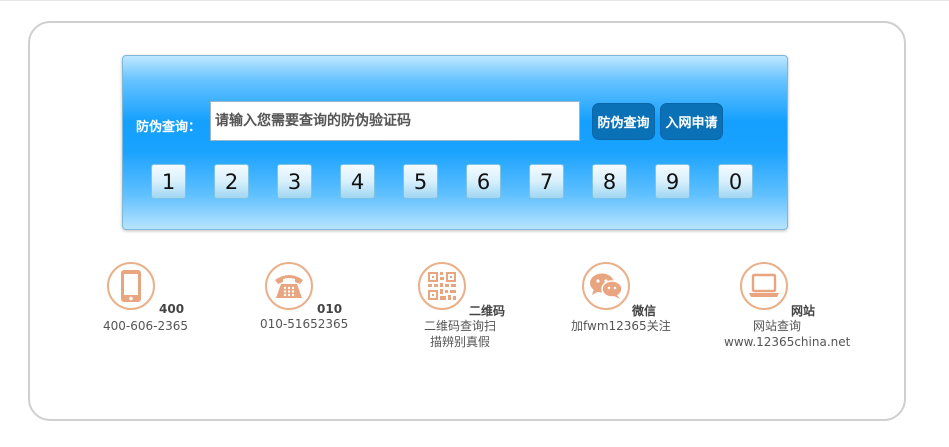 The image size is (949, 447). I want to click on keypad-key-3: 3, so click(294, 181).